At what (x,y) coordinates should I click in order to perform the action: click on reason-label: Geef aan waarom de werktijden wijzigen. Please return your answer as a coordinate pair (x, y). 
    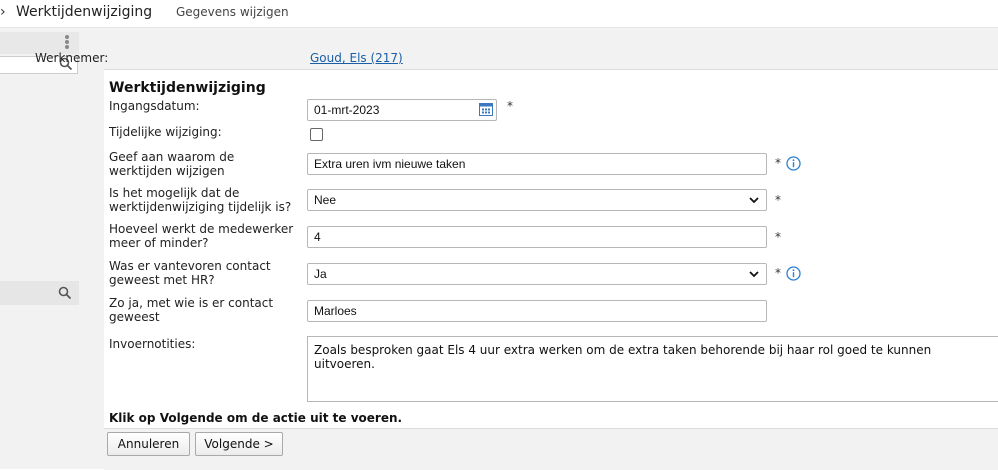
    Looking at the image, I should click on (172, 164).